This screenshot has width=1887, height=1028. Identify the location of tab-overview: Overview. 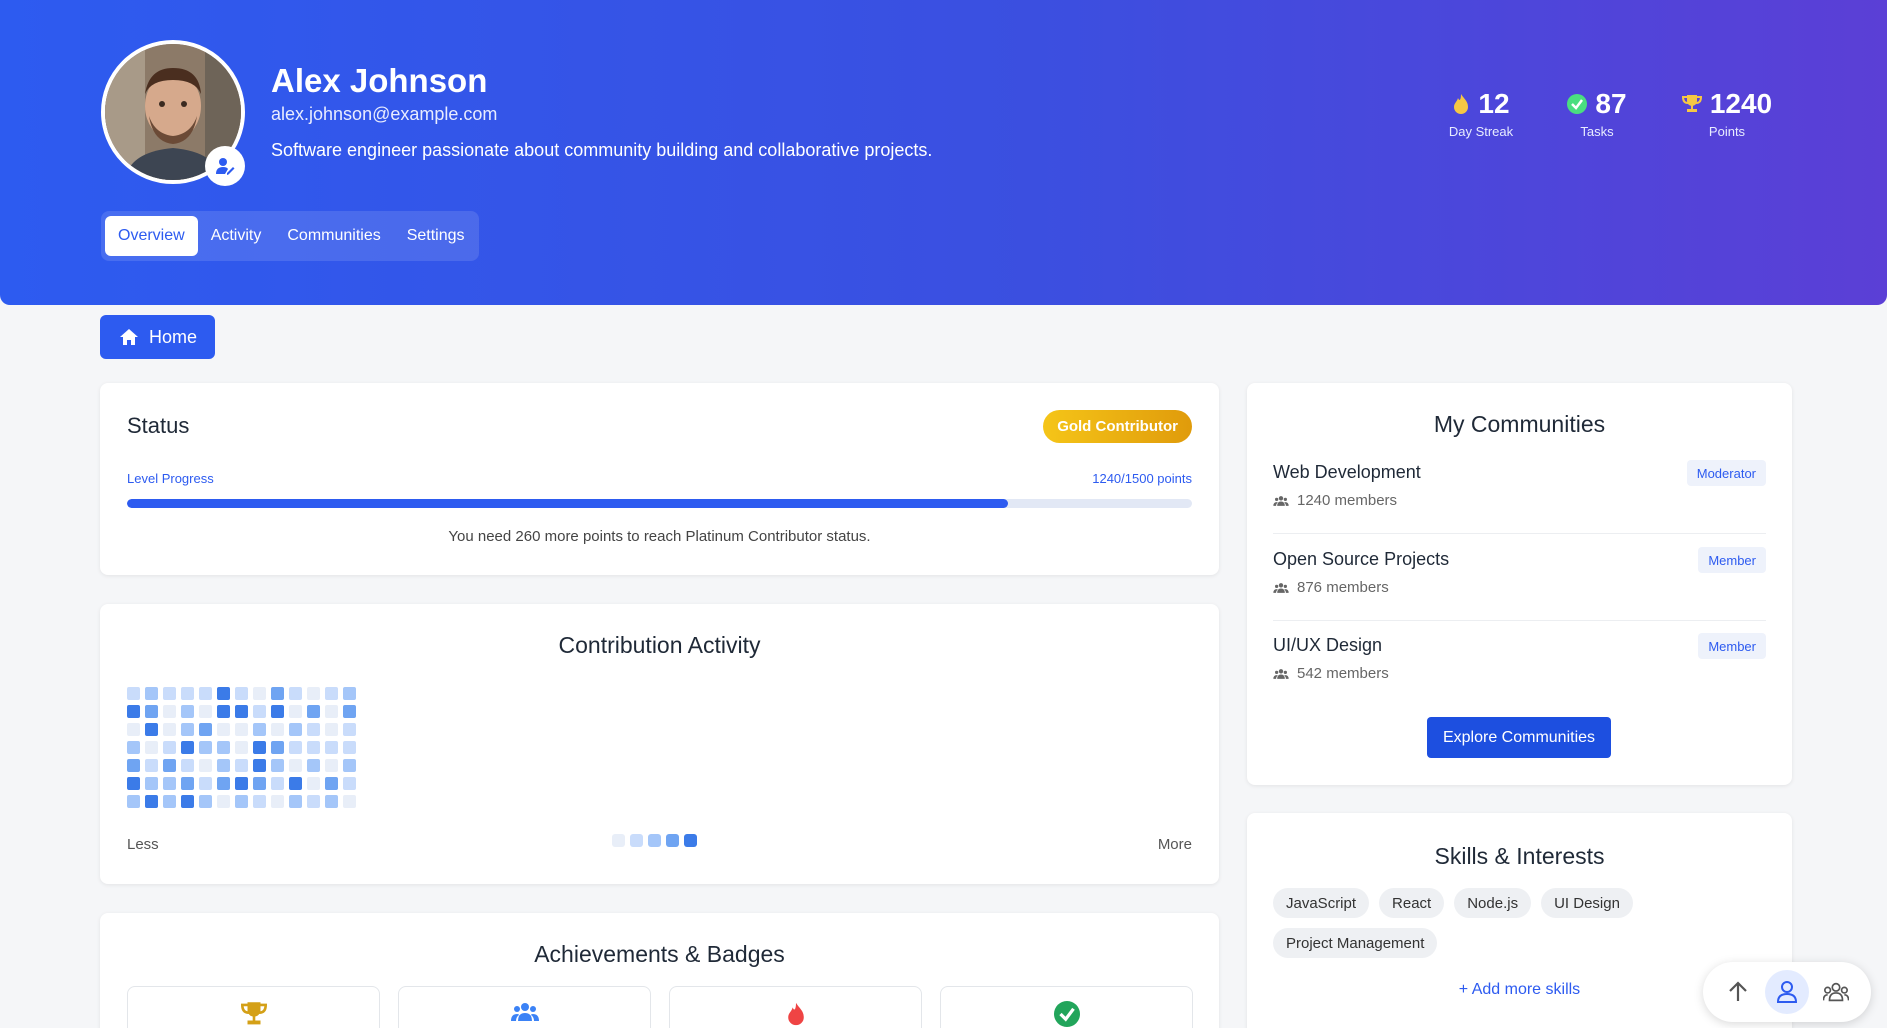
(151, 236).